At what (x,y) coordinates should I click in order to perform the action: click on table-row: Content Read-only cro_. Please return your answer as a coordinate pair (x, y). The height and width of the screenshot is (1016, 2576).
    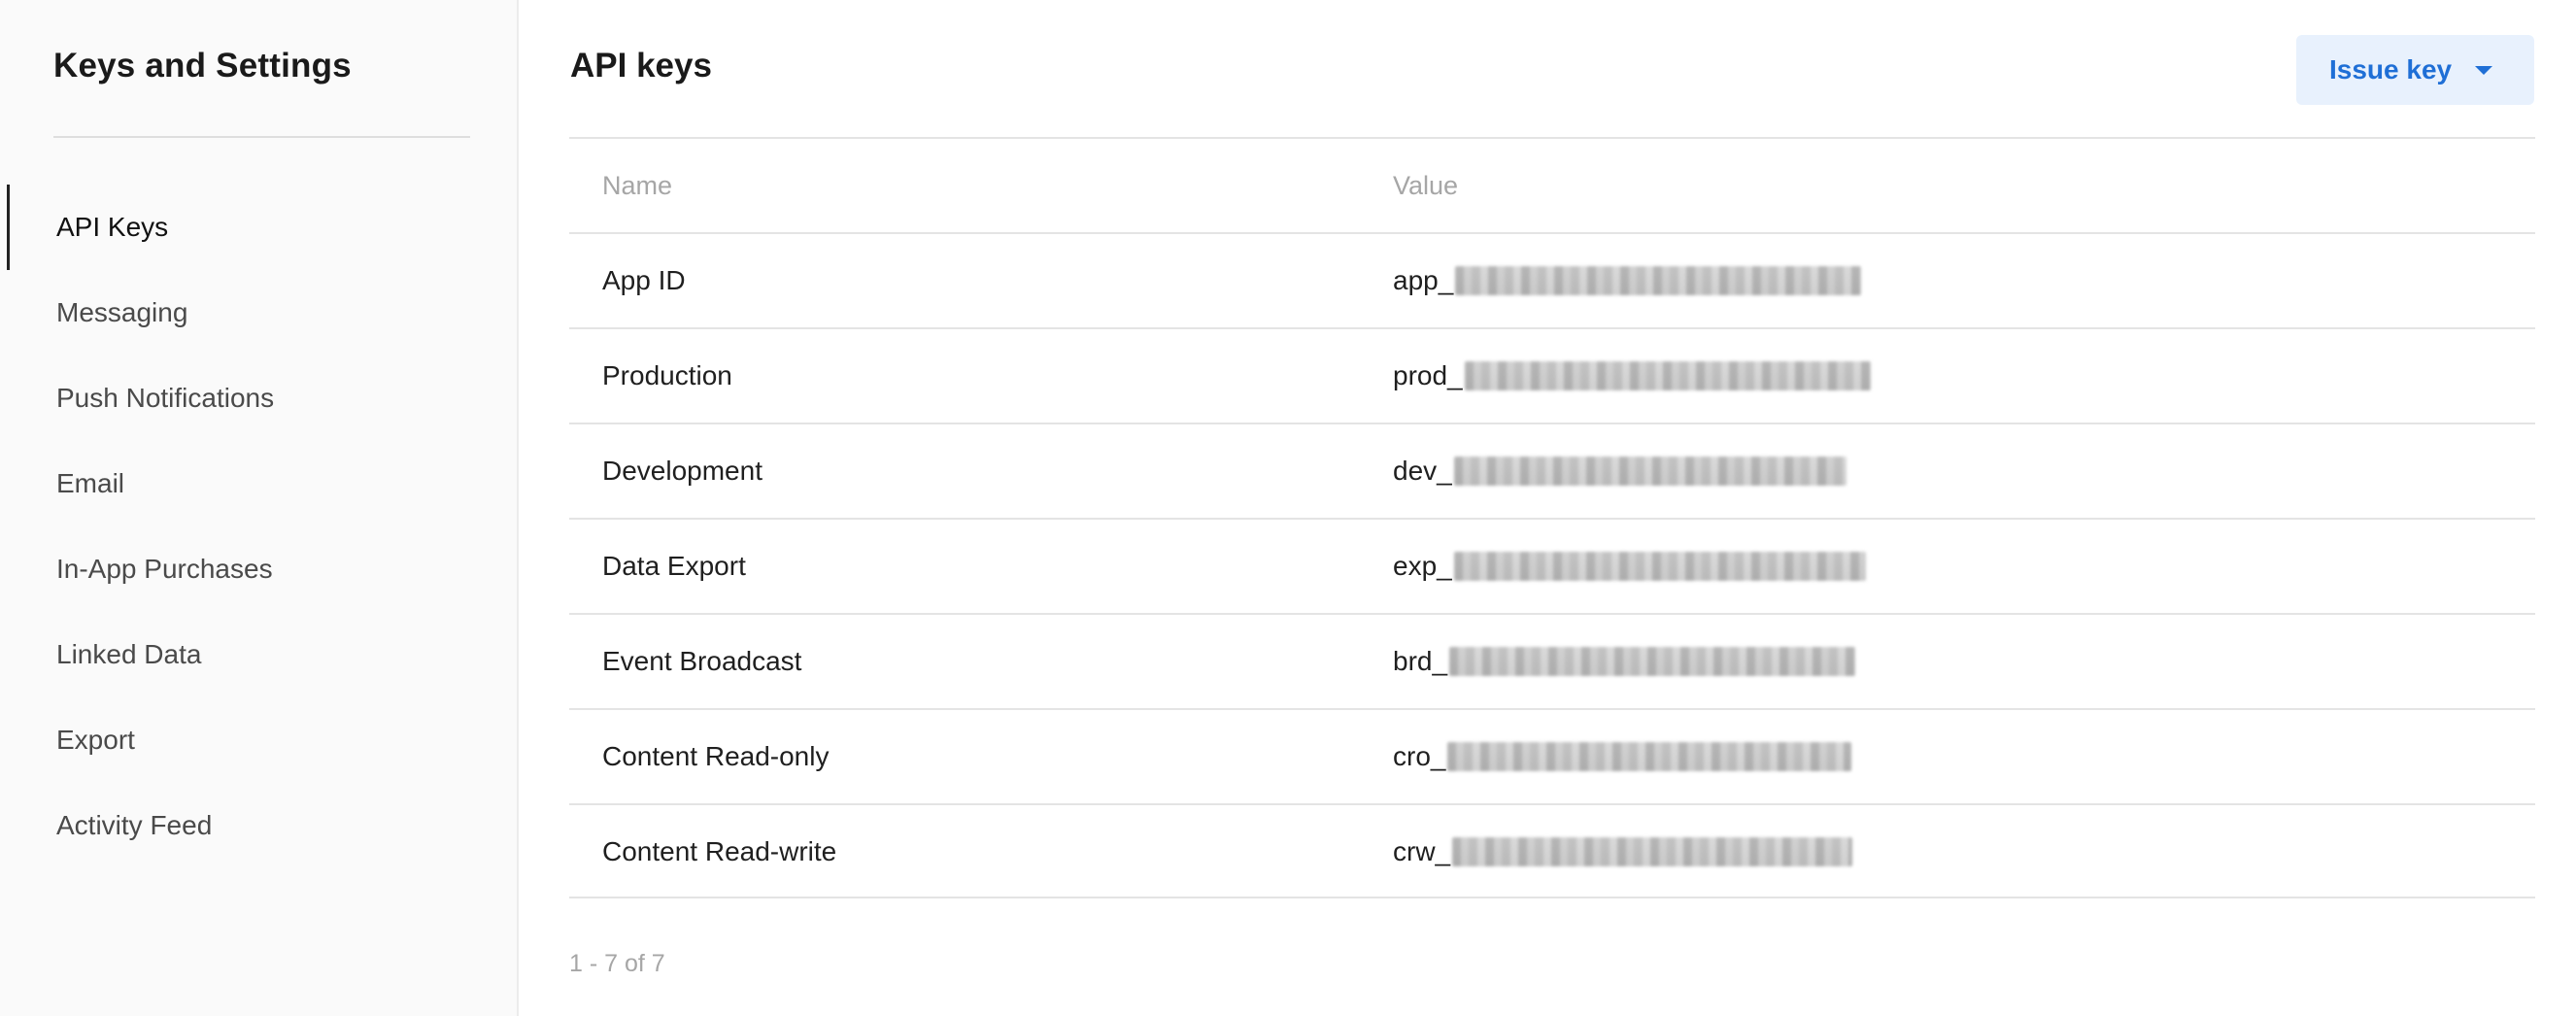
    Looking at the image, I should click on (1552, 755).